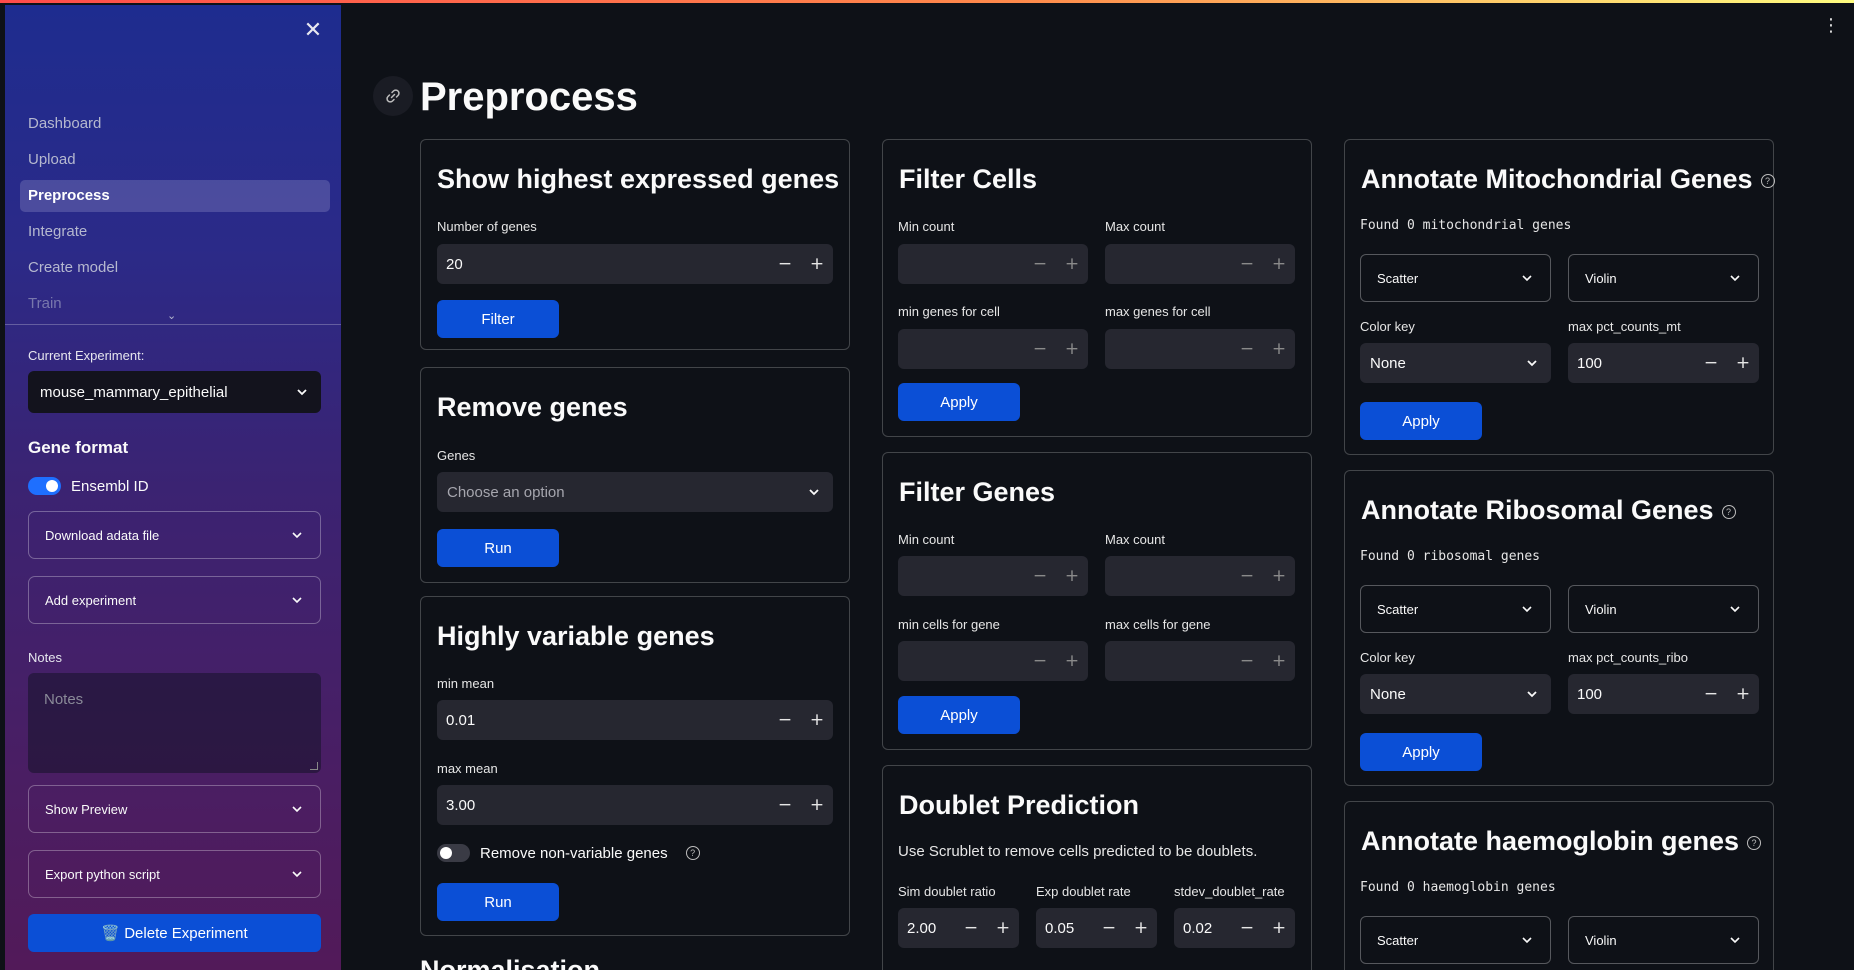 The image size is (1854, 970). What do you see at coordinates (1200, 264) in the screenshot?
I see `cells-max-count-input: − +` at bounding box center [1200, 264].